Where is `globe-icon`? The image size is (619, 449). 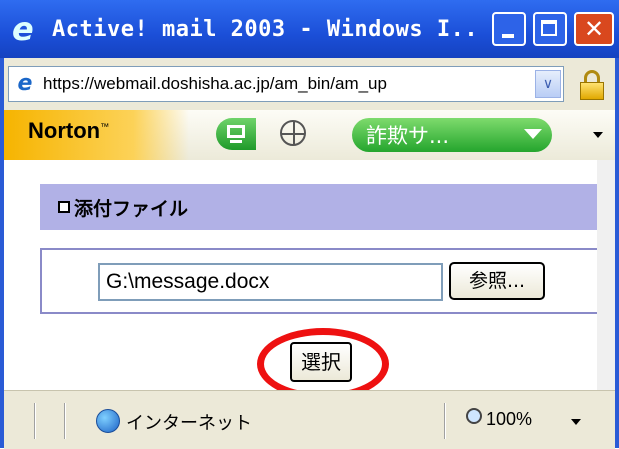 globe-icon is located at coordinates (293, 133).